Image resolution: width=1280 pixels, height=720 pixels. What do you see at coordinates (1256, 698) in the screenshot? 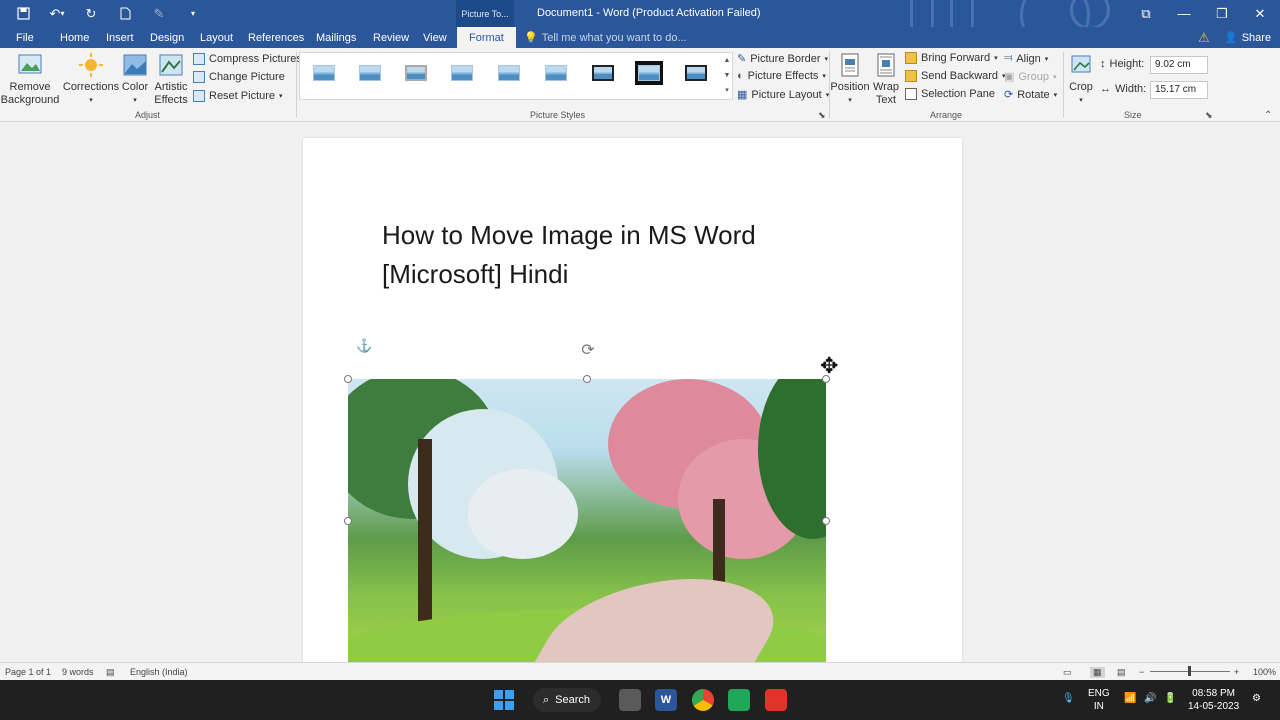
I see `notification-icon: ⚙` at bounding box center [1256, 698].